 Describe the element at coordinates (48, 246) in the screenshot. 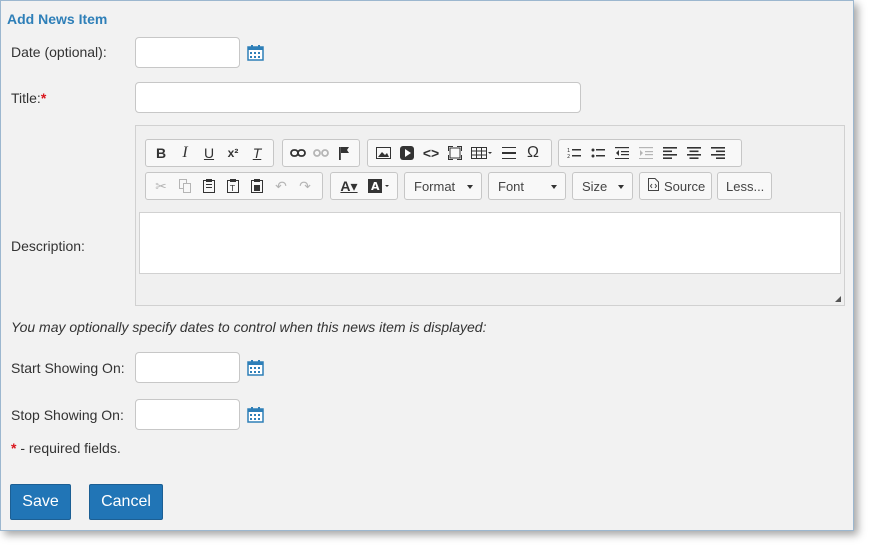

I see `description-label: Description:` at that location.